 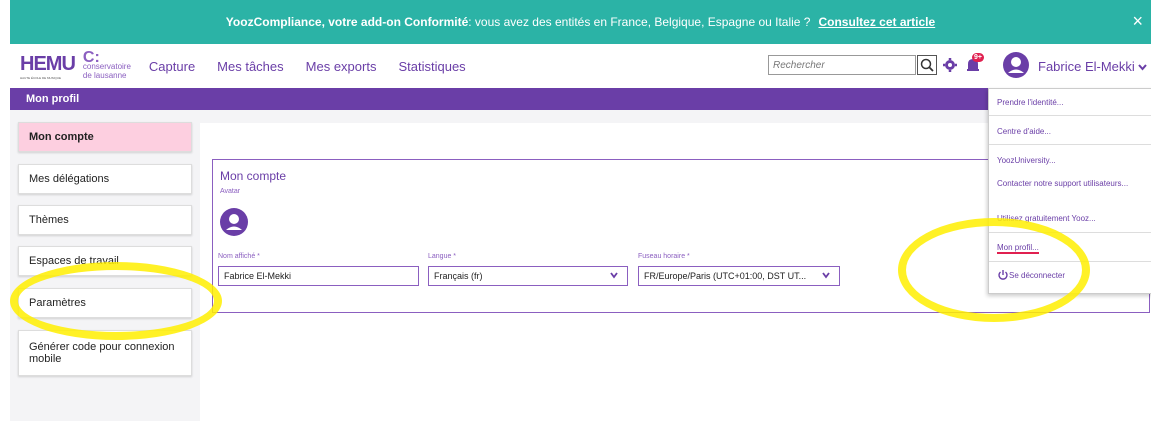 What do you see at coordinates (1093, 66) in the screenshot?
I see `user-menu: Fabrice El-Mekki` at bounding box center [1093, 66].